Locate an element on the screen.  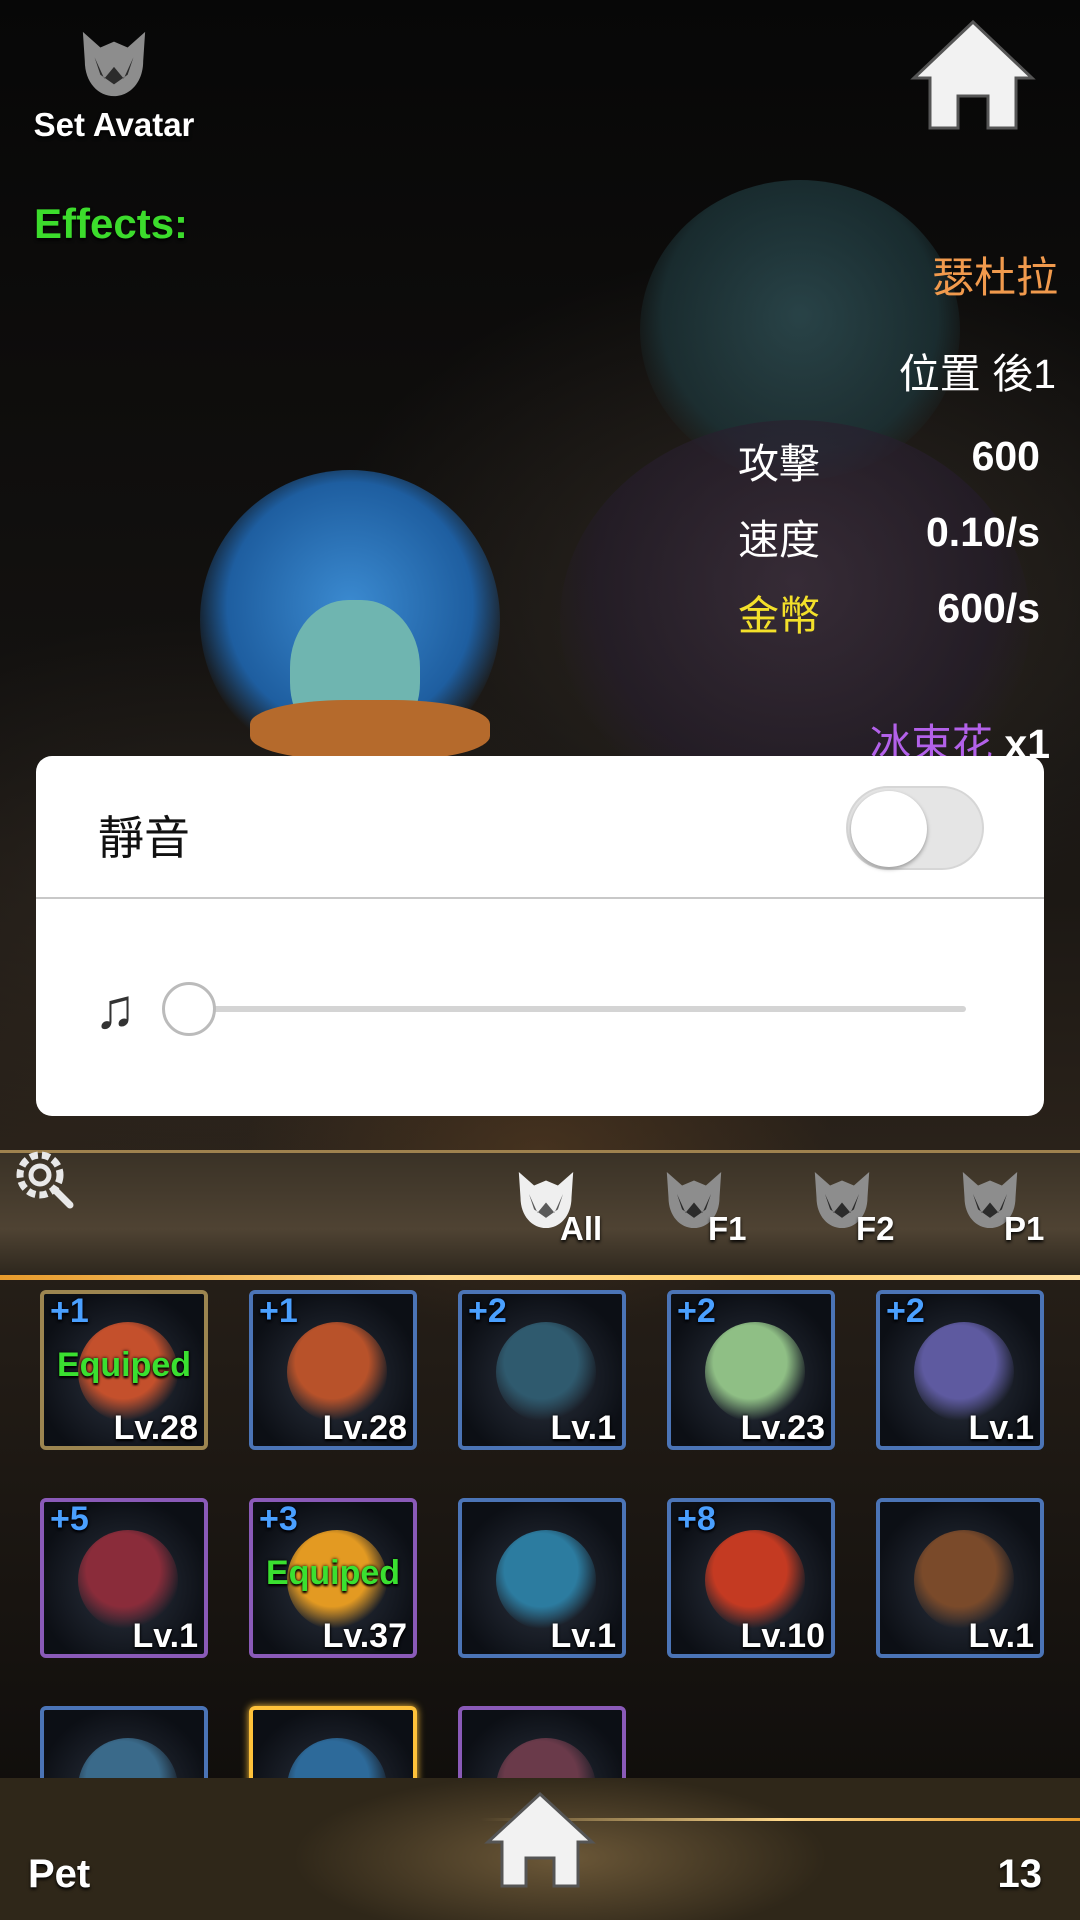
settings-gear-icon is located at coordinates (43, 1178).